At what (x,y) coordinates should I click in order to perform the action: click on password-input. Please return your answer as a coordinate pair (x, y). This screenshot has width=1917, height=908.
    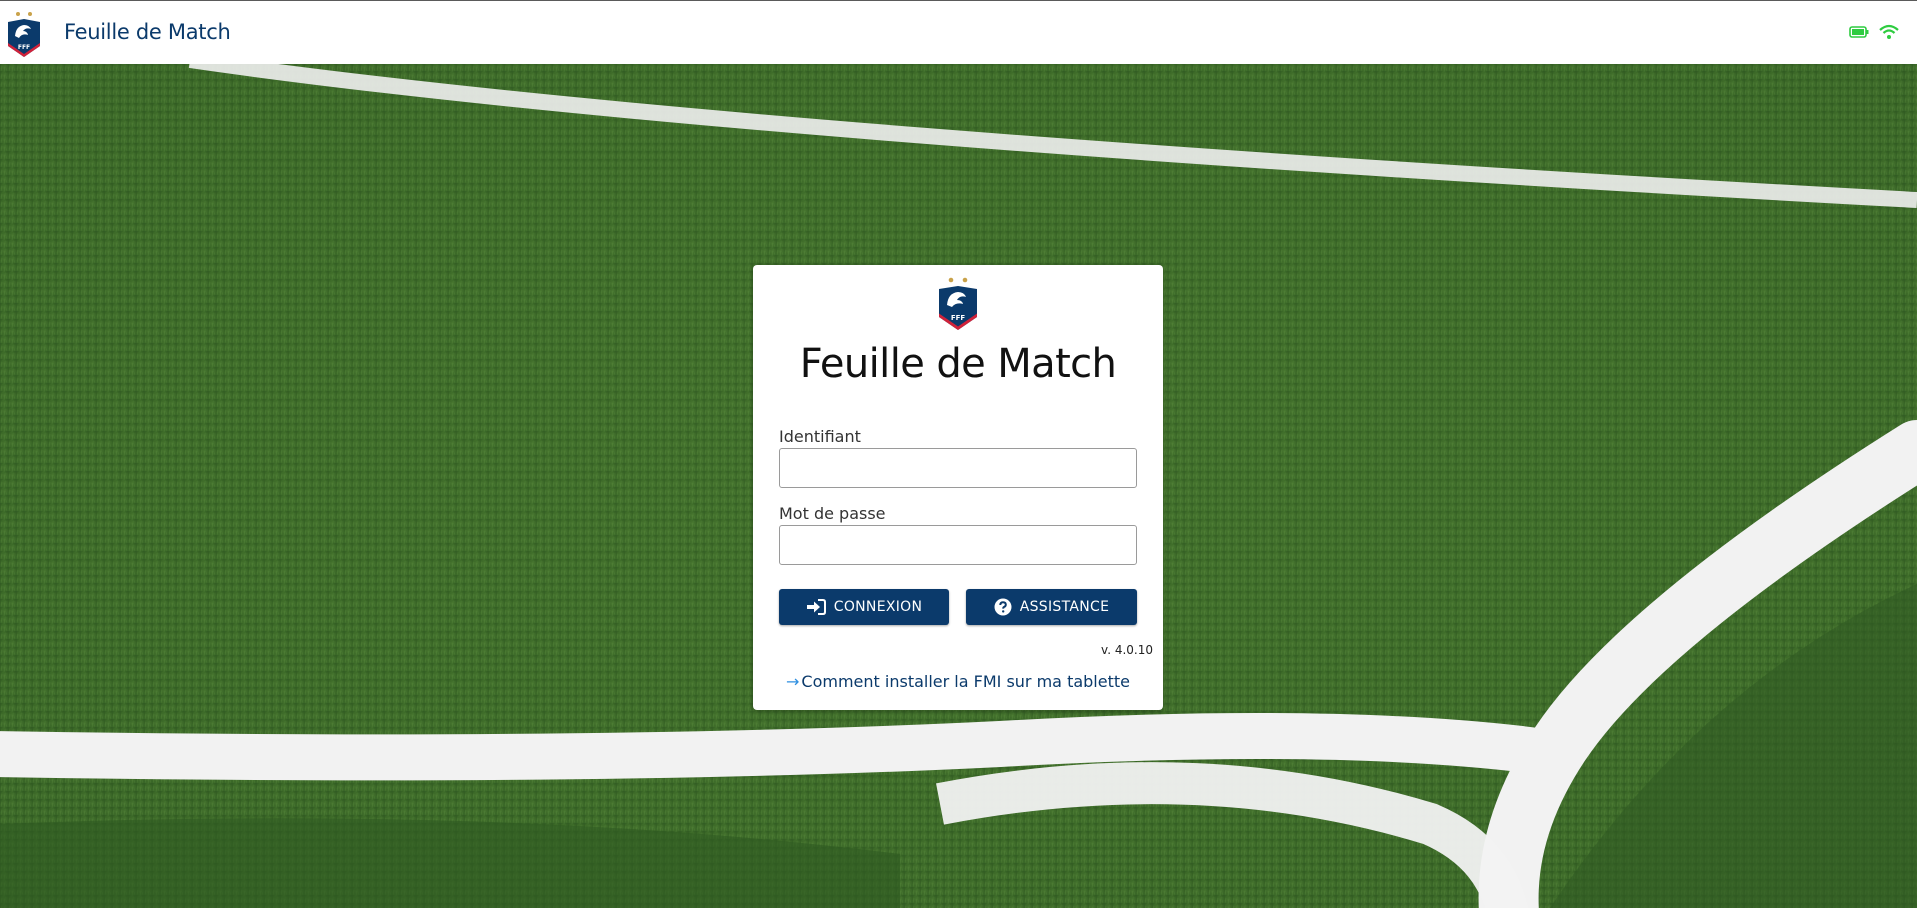
    Looking at the image, I should click on (958, 545).